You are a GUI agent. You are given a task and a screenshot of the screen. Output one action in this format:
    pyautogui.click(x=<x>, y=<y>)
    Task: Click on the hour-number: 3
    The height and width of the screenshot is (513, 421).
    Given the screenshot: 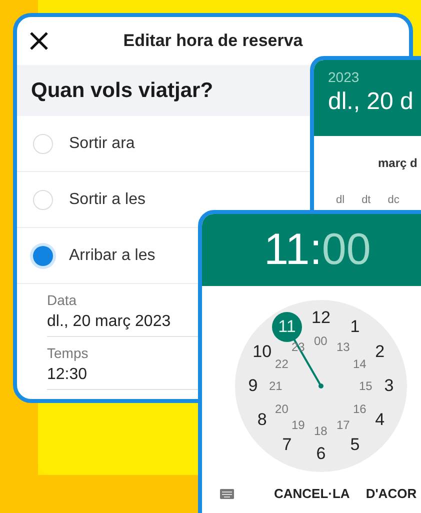 What is the action you would take?
    pyautogui.click(x=389, y=386)
    